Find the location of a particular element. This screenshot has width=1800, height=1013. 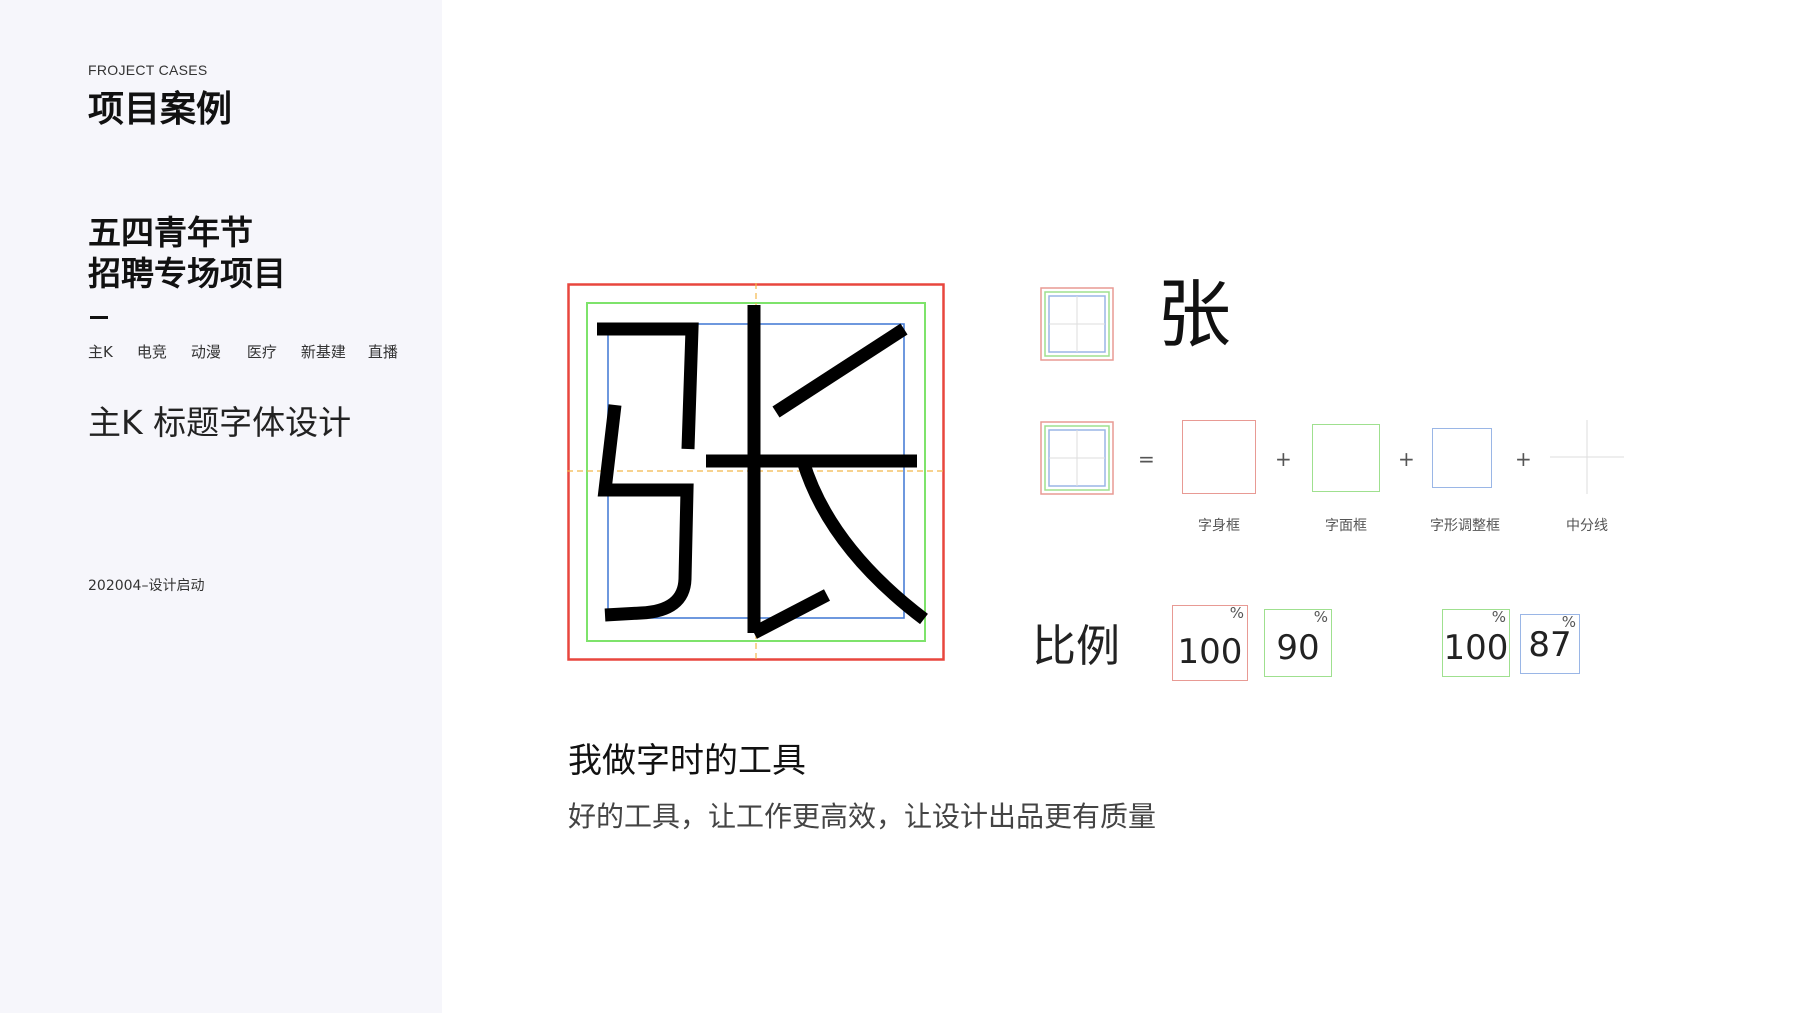

ratio-title: 比例 is located at coordinates (1076, 646).